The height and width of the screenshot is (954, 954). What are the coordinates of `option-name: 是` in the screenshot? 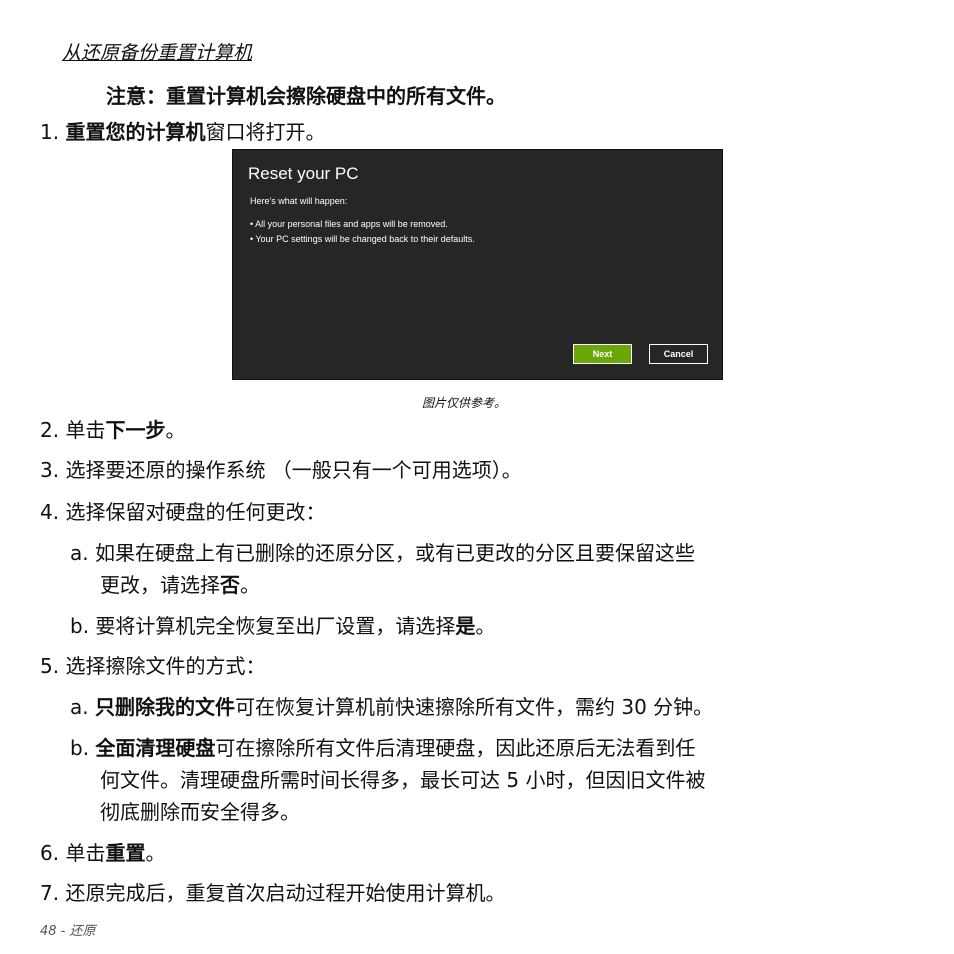 It's located at (465, 626).